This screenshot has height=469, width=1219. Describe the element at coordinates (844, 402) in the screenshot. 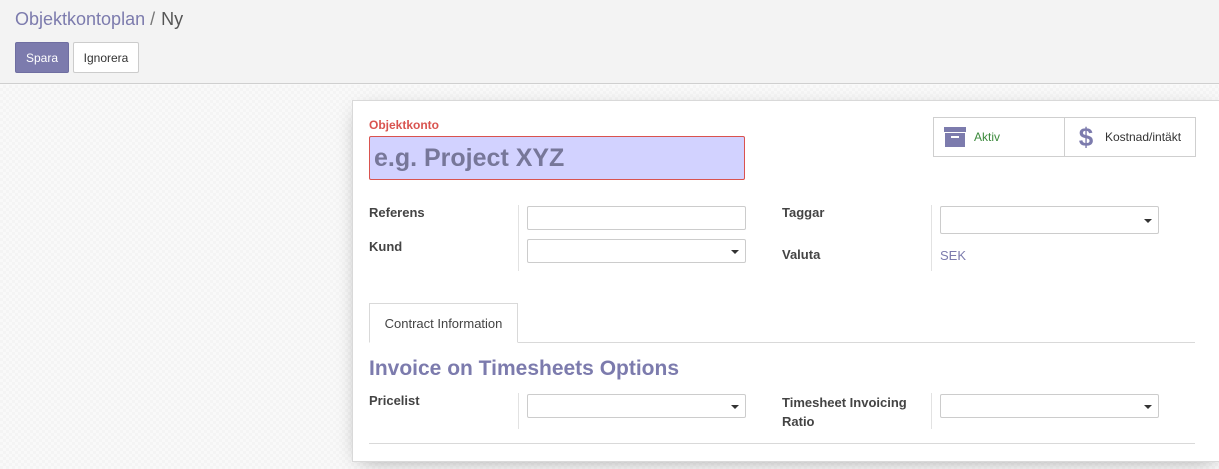

I see `ratio-label-line-1: Timesheet Invoicing` at that location.